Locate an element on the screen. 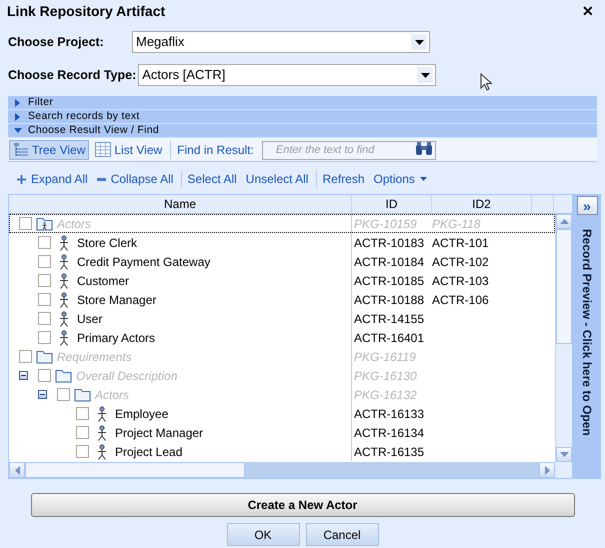  row-name: Store Clerk is located at coordinates (107, 243).